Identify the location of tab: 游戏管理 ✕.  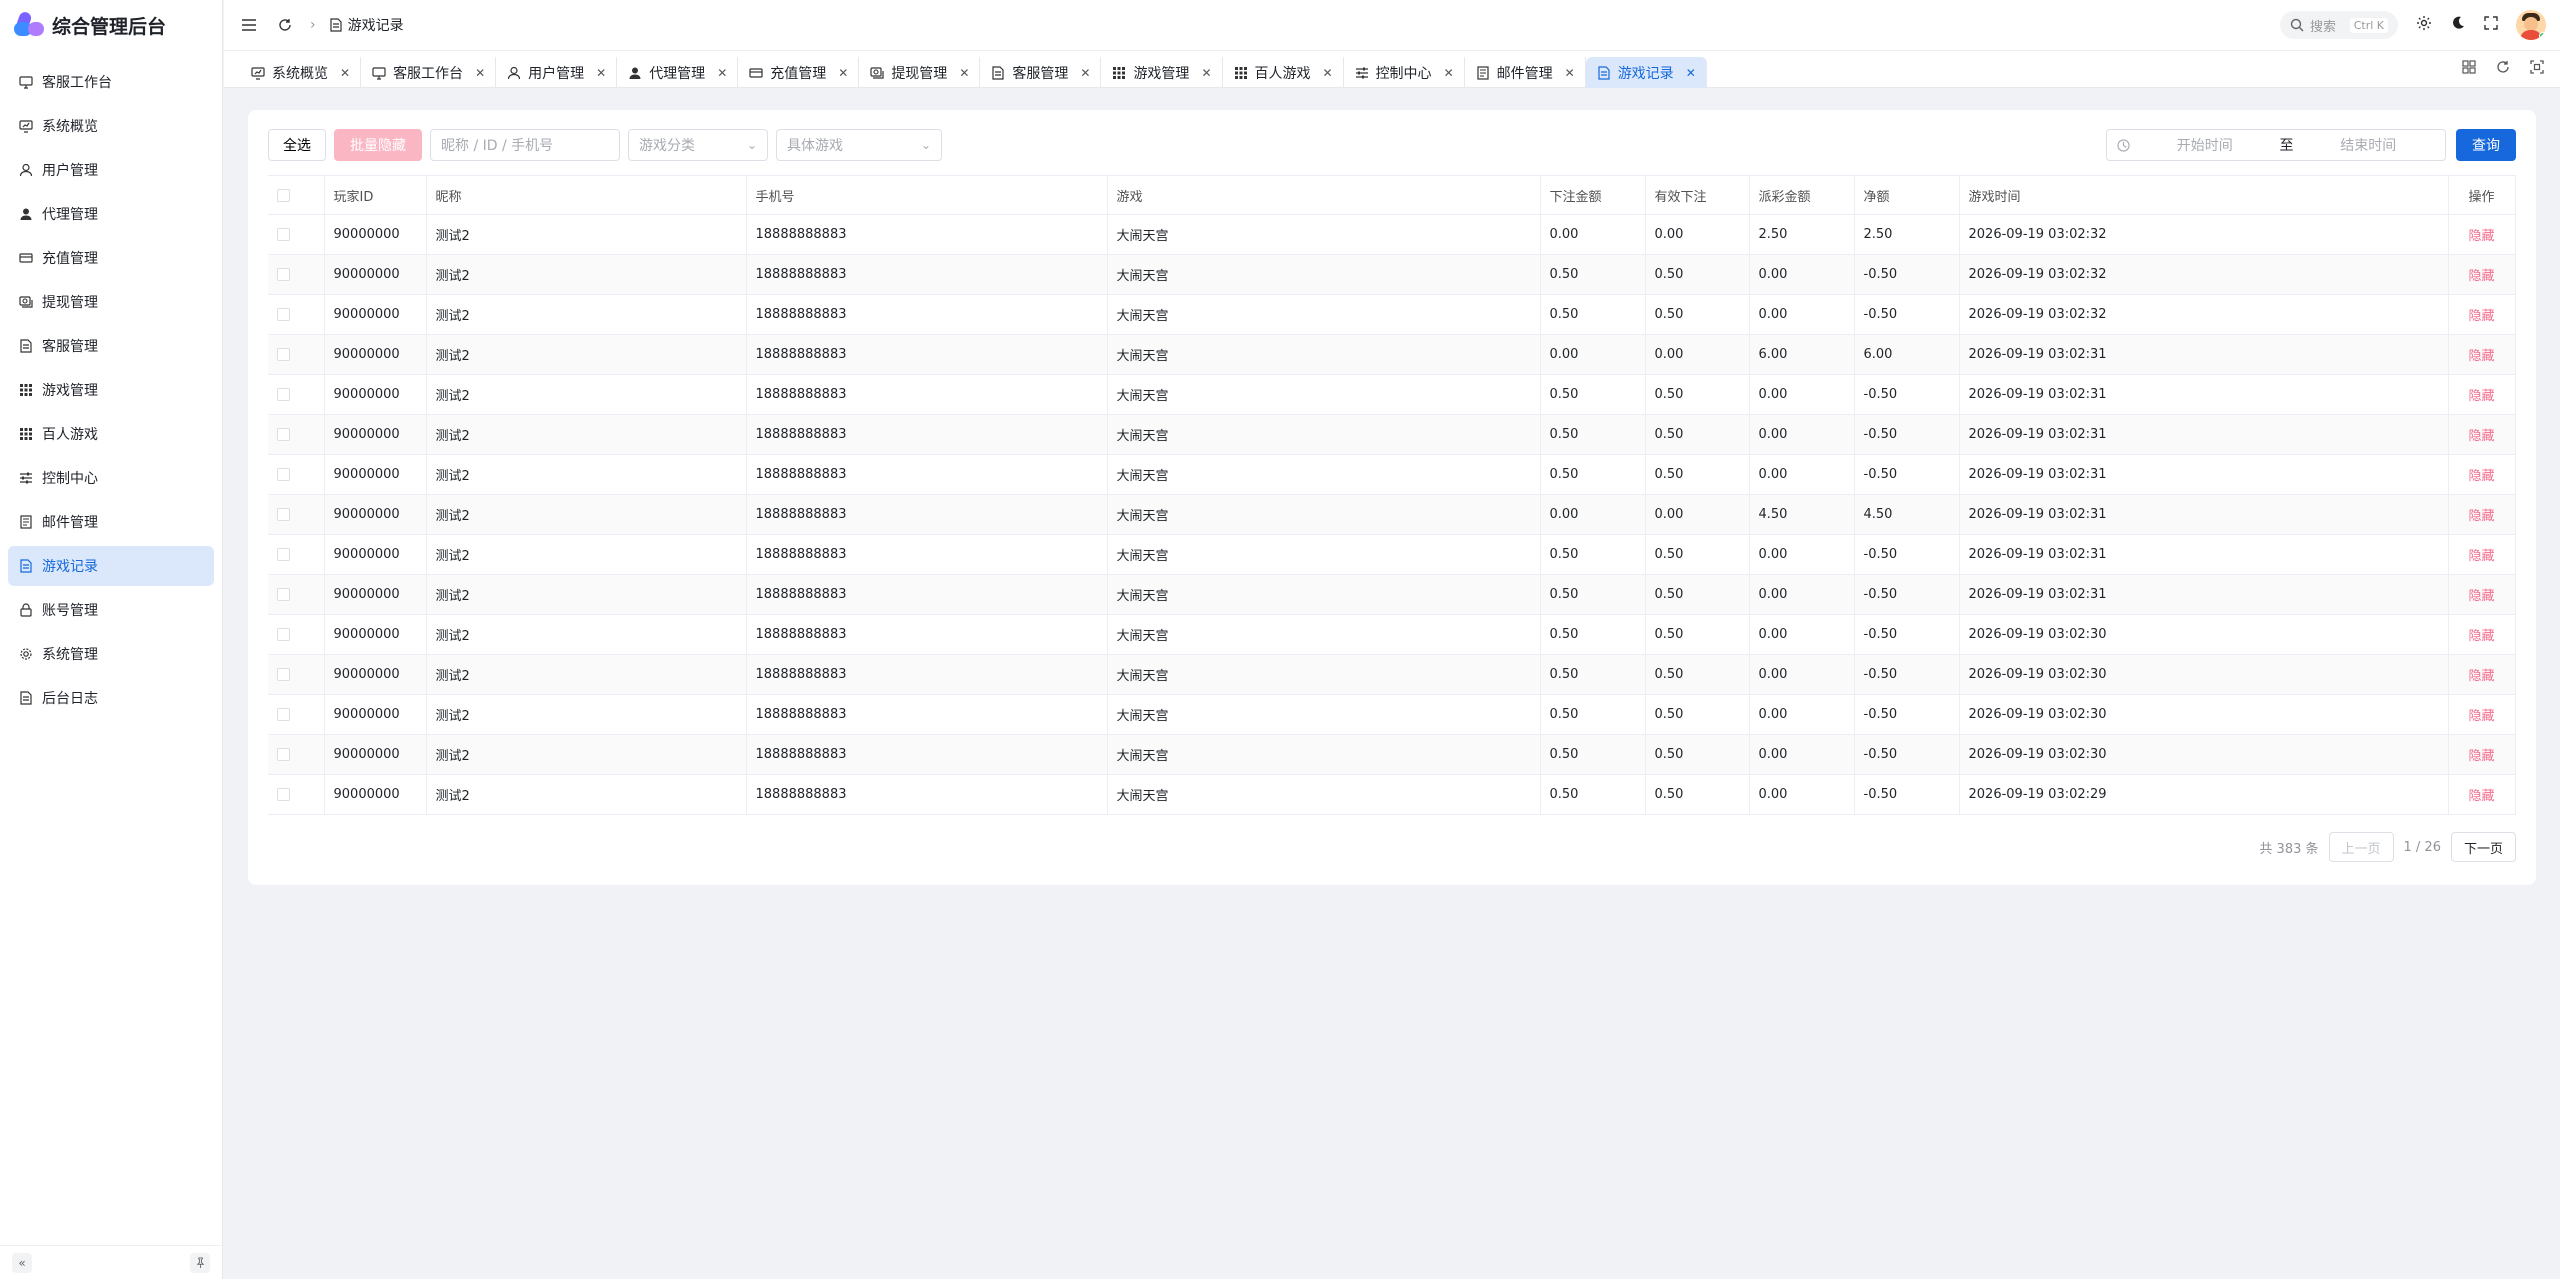
(1162, 72).